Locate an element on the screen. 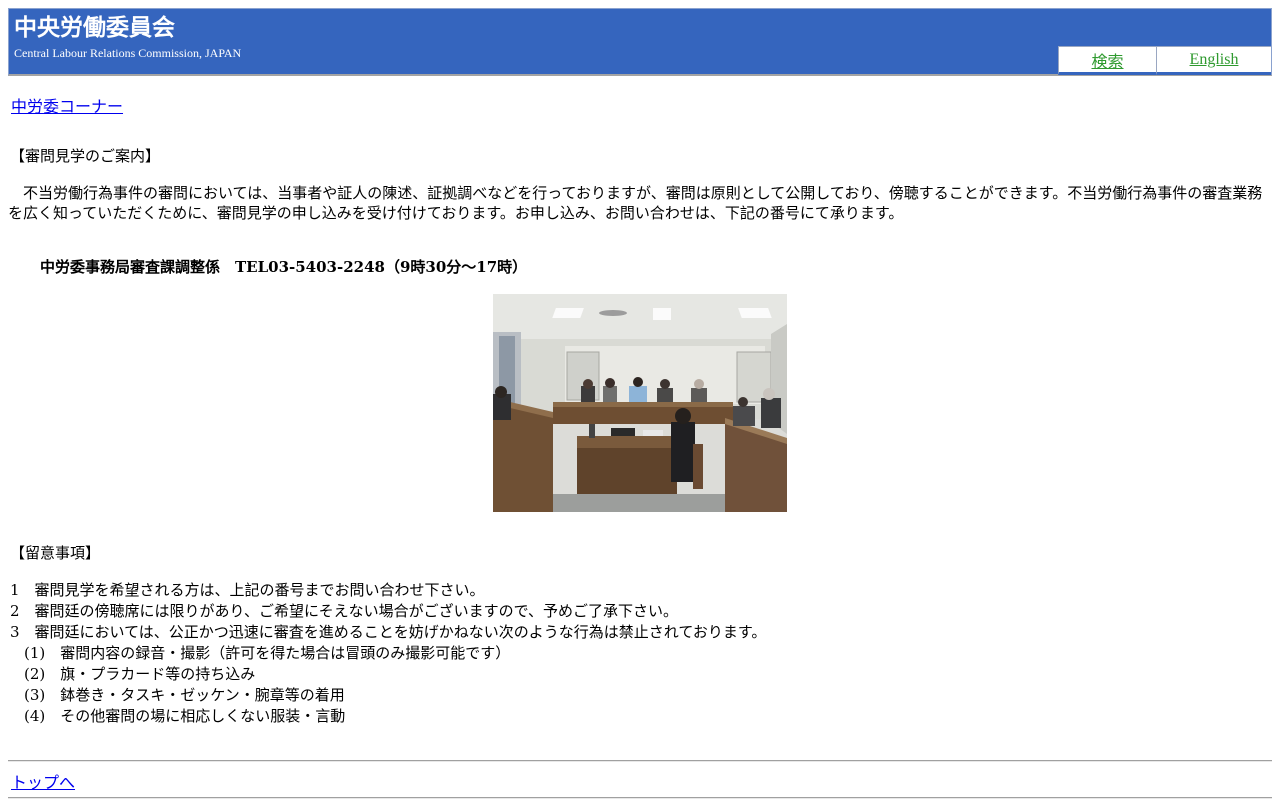 The height and width of the screenshot is (800, 1280). guide-heading: 【審問見学のご案内】 is located at coordinates (85, 156).